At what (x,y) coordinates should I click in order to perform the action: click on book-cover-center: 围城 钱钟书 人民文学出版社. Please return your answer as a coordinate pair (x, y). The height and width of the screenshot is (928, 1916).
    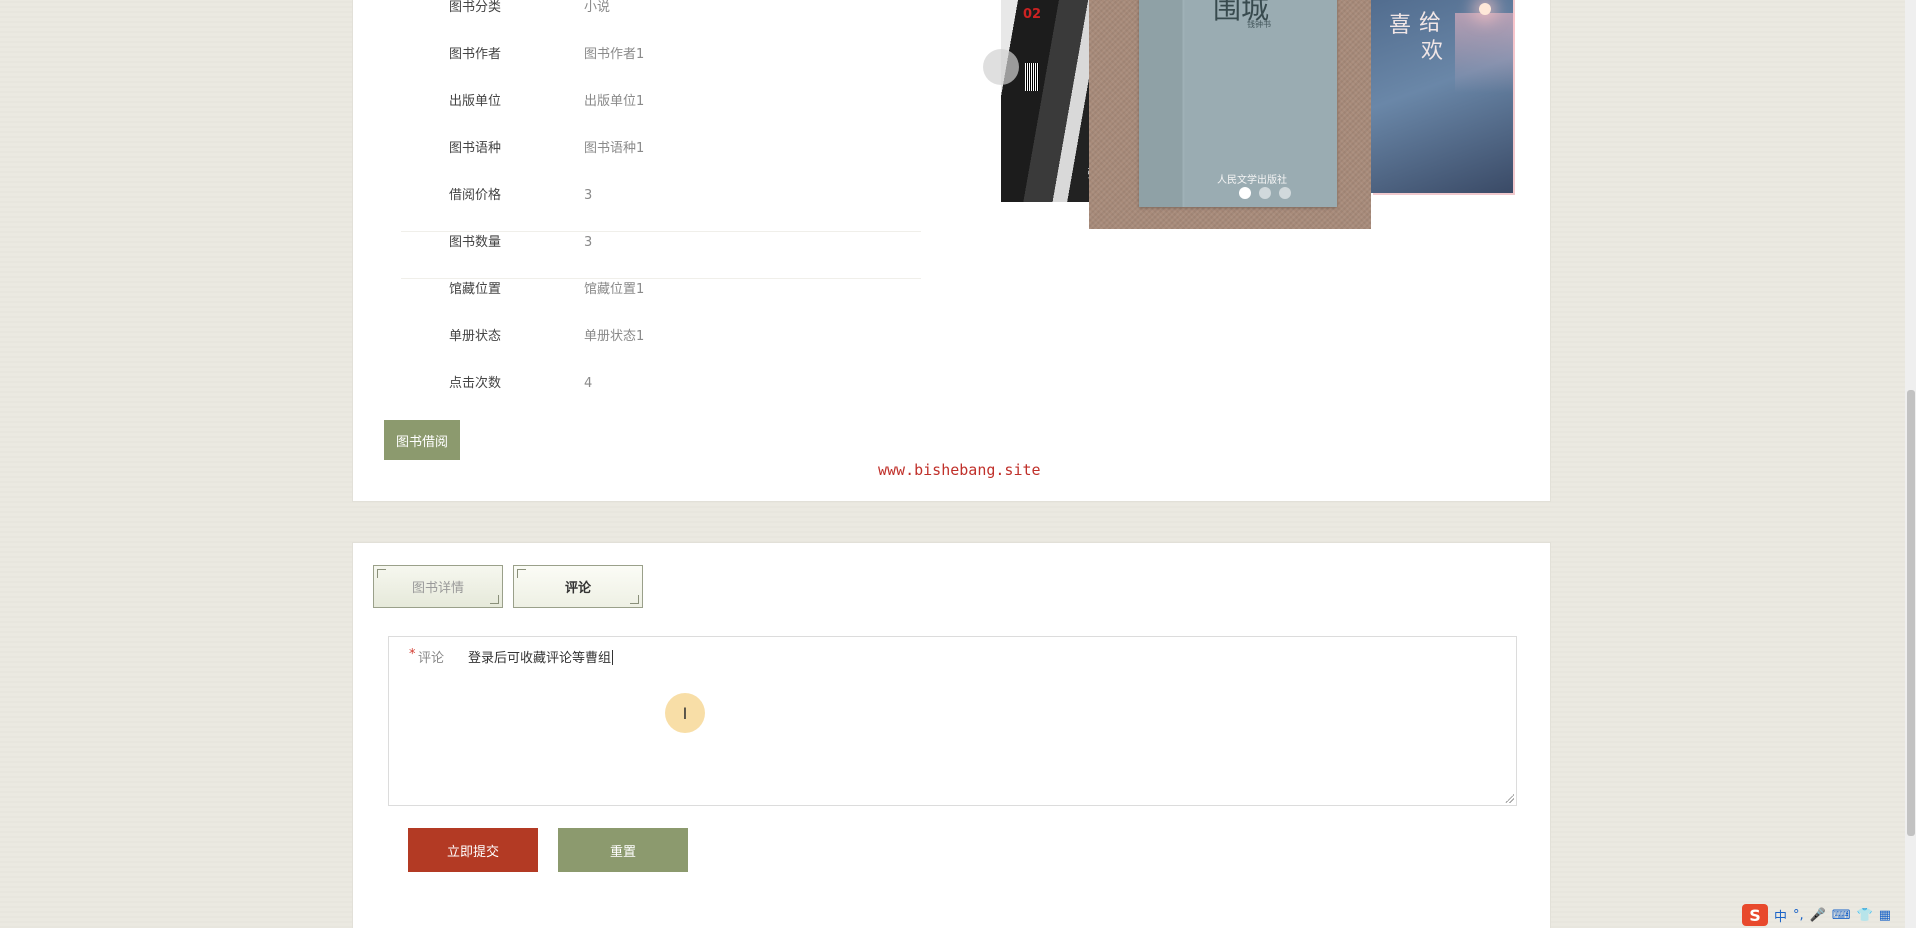
    Looking at the image, I should click on (1238, 103).